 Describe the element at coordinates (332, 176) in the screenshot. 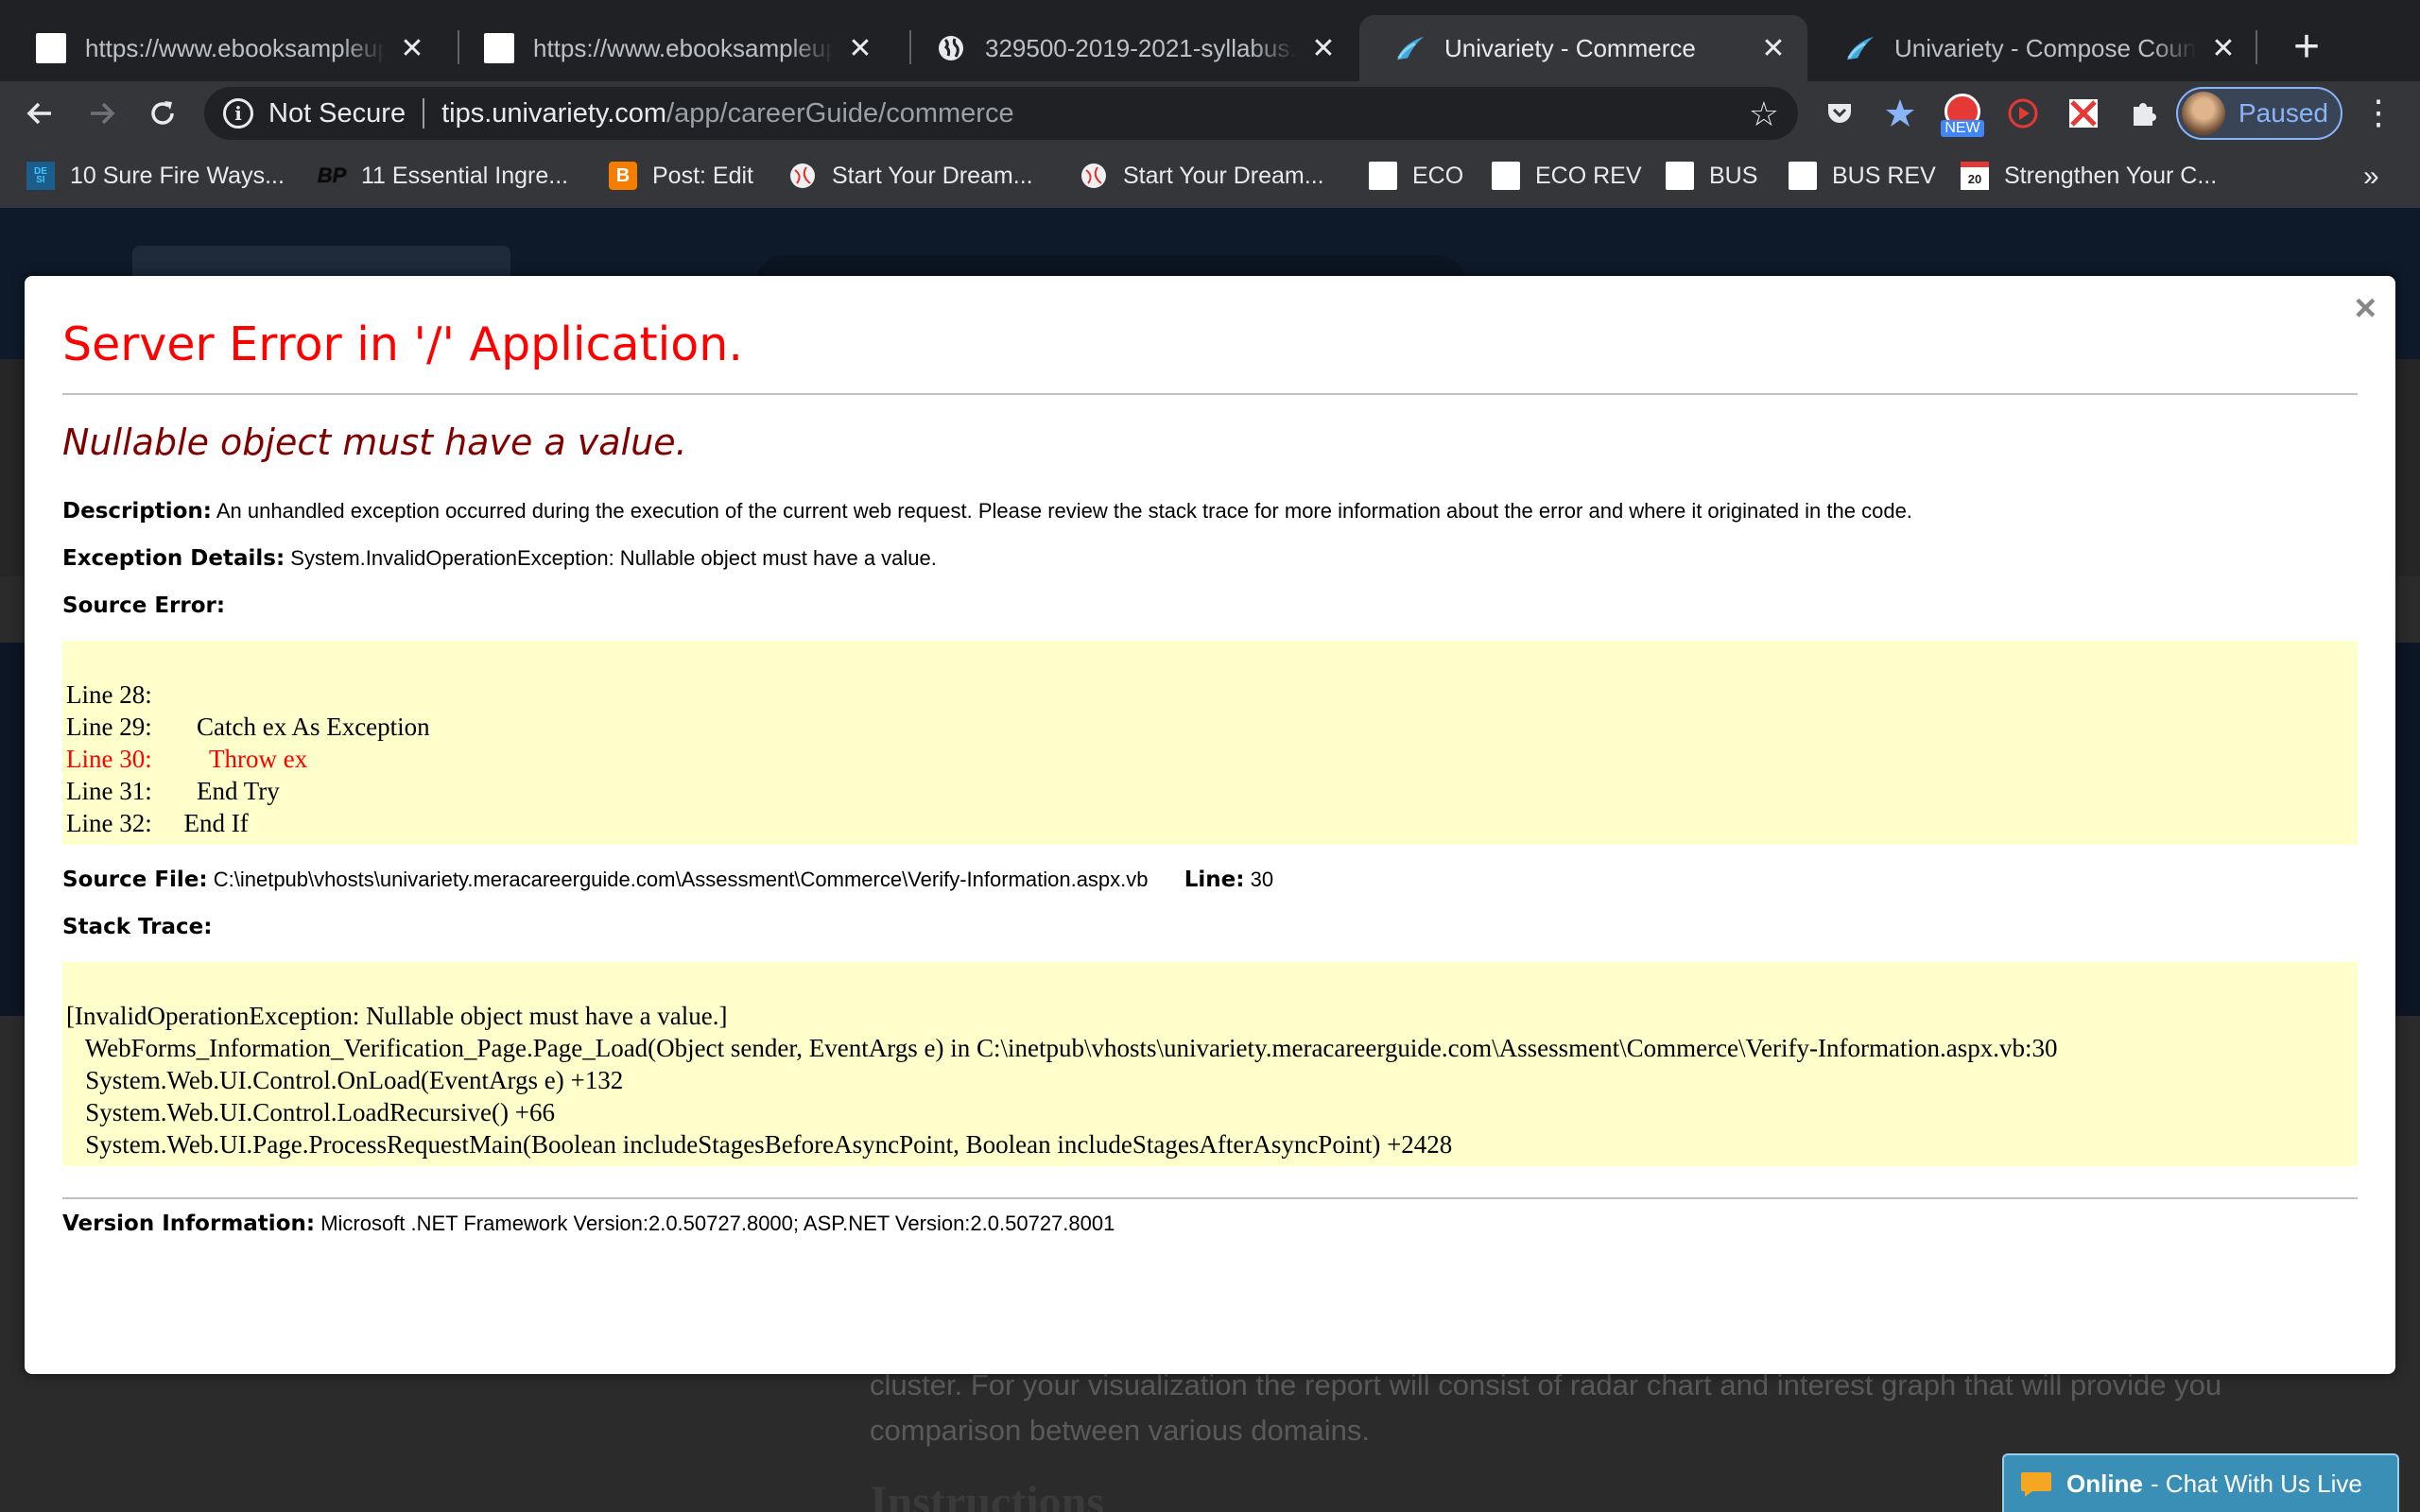

I see `bp-icon: BP` at that location.